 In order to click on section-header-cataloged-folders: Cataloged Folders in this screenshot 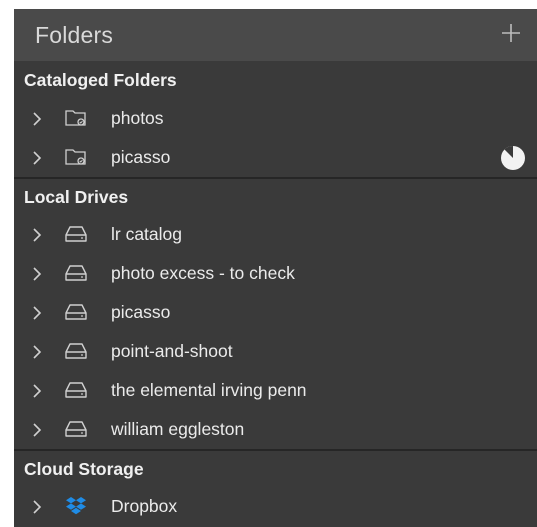, I will do `click(100, 79)`.